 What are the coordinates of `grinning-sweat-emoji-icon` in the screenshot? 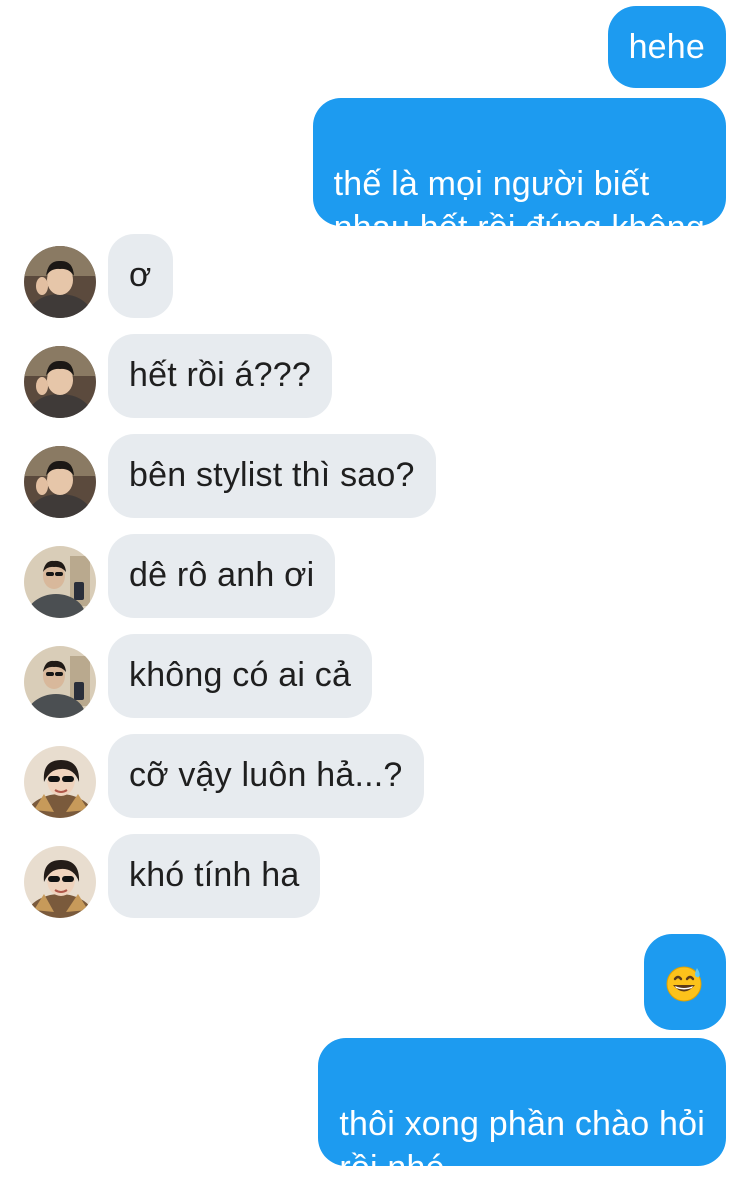 It's located at (684, 984).